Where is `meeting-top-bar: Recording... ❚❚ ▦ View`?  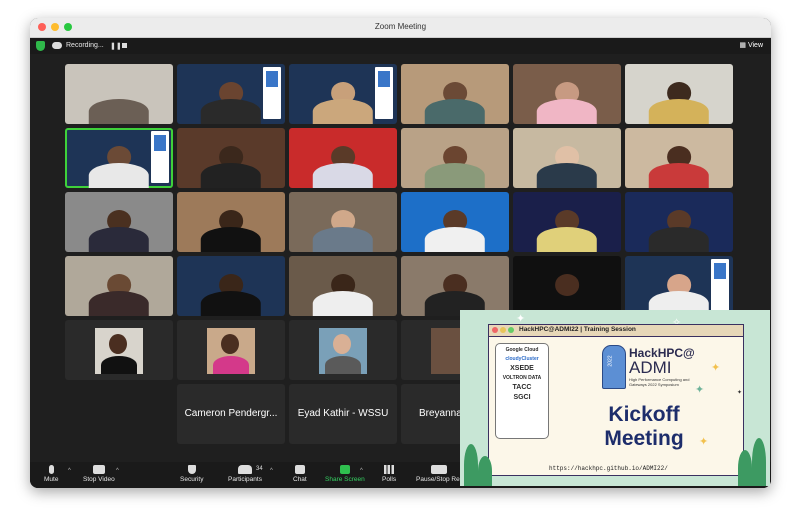 meeting-top-bar: Recording... ❚❚ ▦ View is located at coordinates (400, 46).